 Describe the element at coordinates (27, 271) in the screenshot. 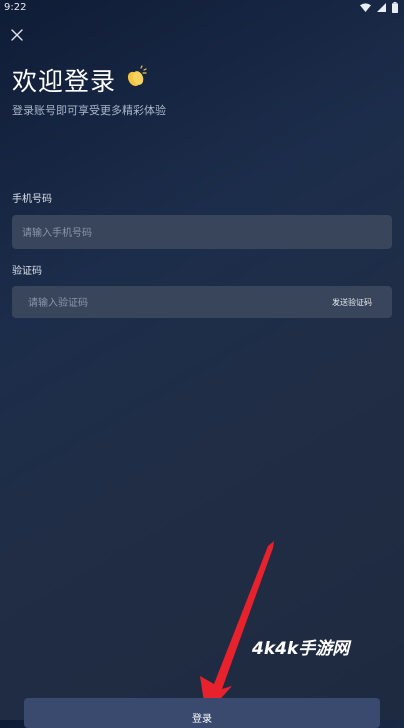

I see `code-label: 验证码` at that location.